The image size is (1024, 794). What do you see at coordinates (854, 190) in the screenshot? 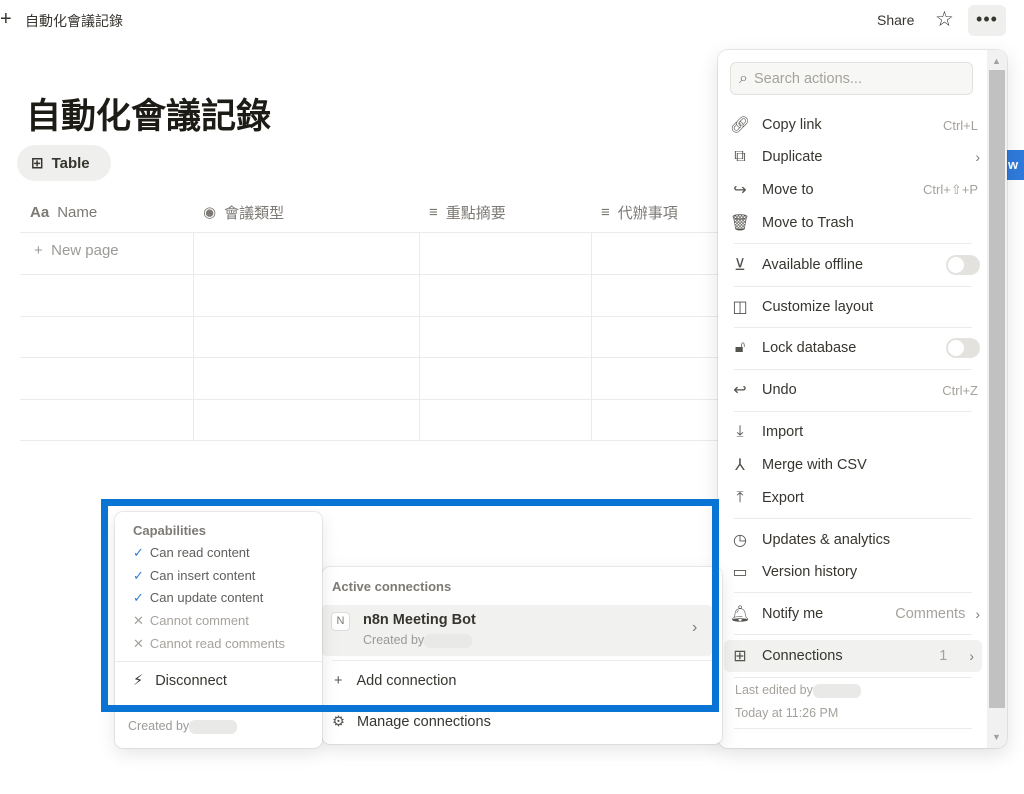
I see `menu-item-move-to: ↪ Move to Ctrl+⇧+P` at bounding box center [854, 190].